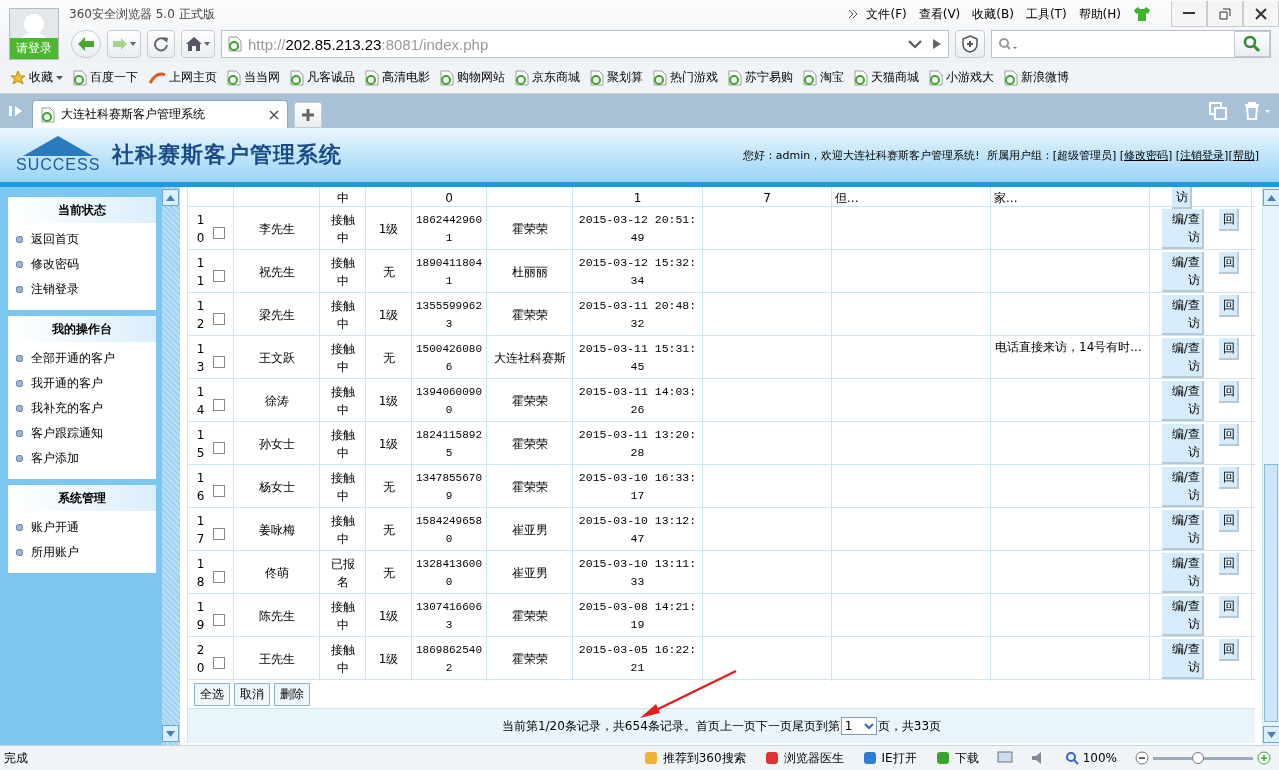  I want to click on address-field: http://202.85.213.23:8081/index.php, so click(585, 44).